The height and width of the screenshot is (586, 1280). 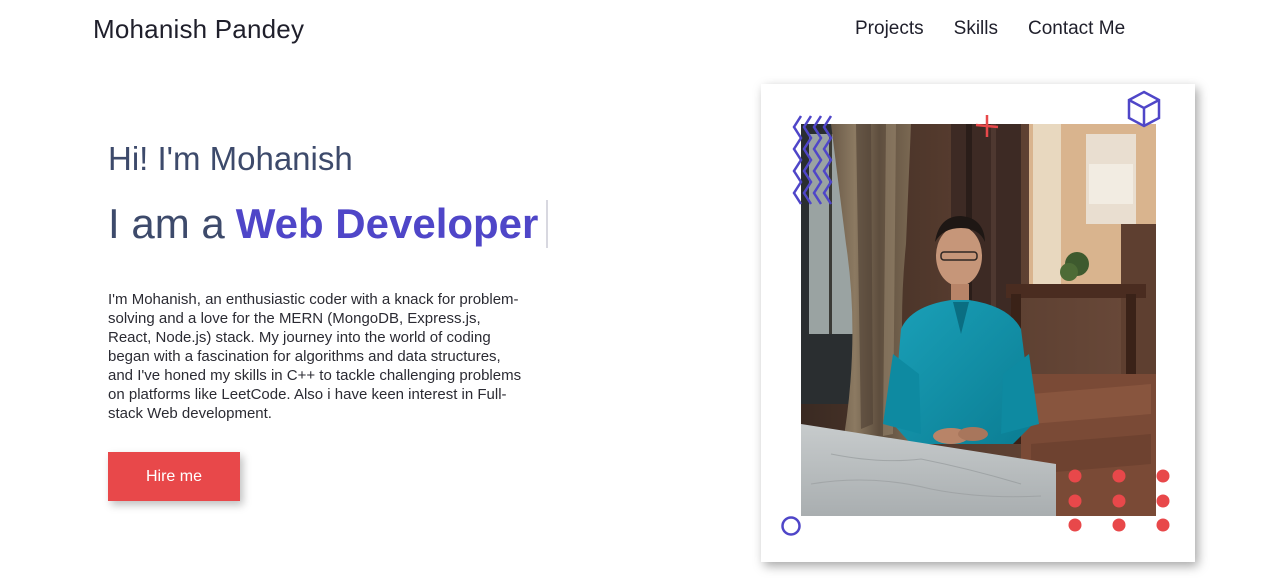 I want to click on nav-links: Projects Skills Contact Me, so click(x=990, y=29).